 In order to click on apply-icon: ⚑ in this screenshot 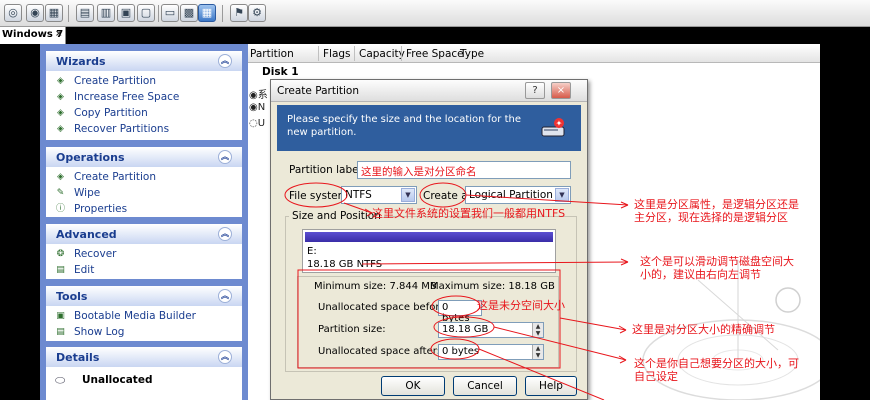, I will do `click(239, 13)`.